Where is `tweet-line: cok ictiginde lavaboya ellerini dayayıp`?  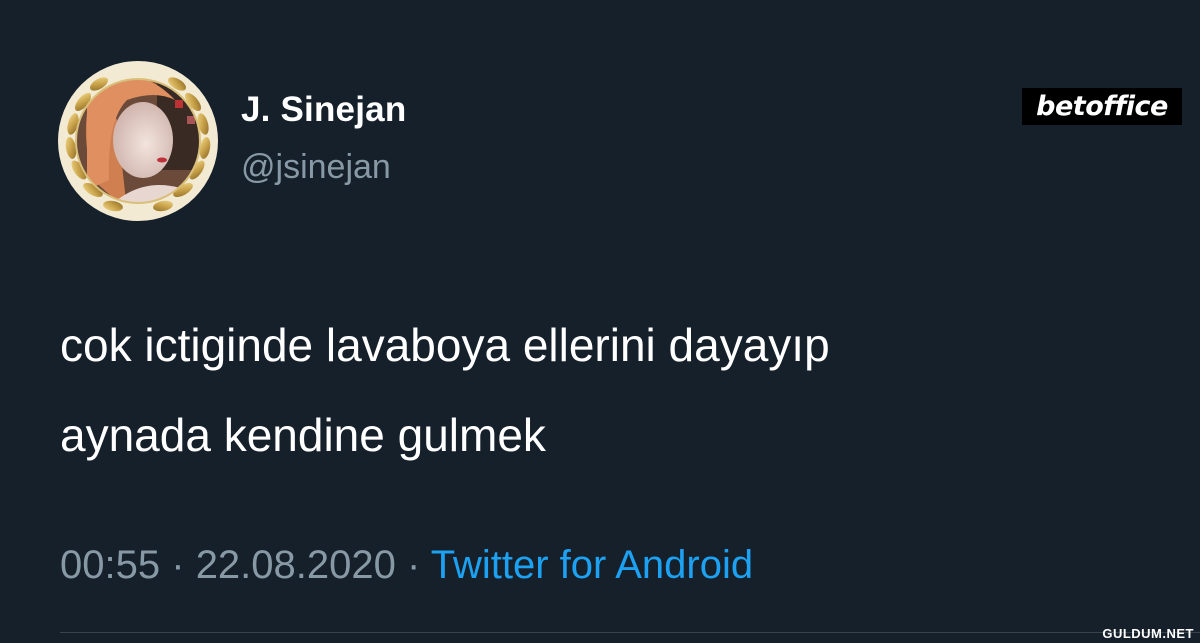
tweet-line: cok ictiginde lavaboya ellerini dayayıp is located at coordinates (445, 345).